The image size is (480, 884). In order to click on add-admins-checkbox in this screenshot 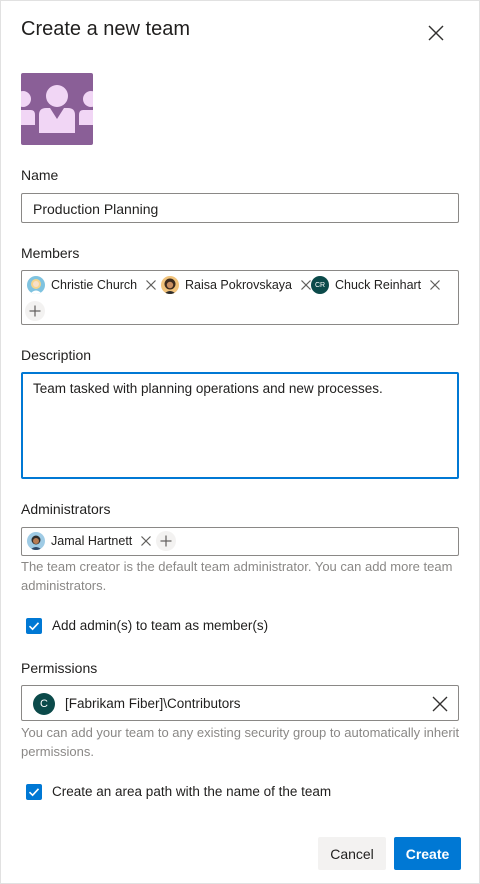, I will do `click(34, 626)`.